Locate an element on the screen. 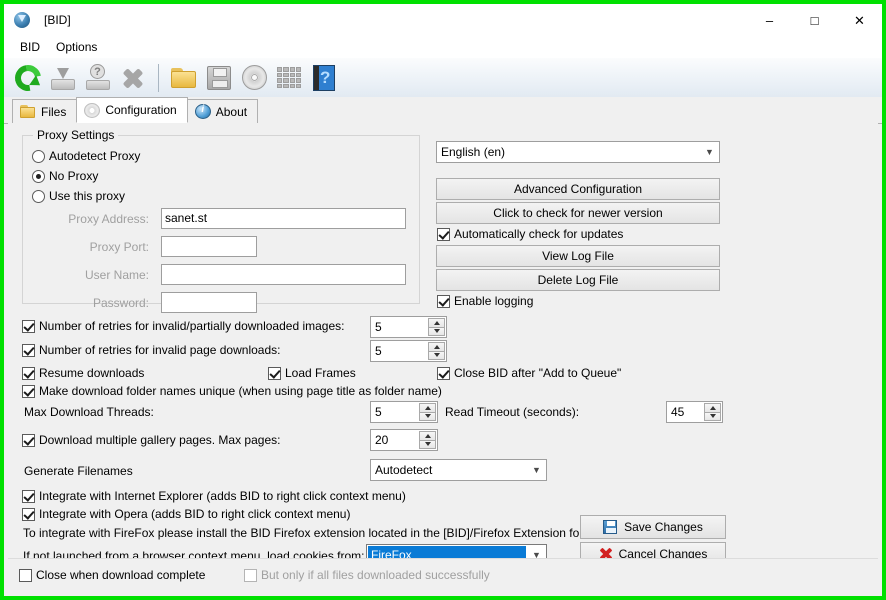 The image size is (886, 600). close-after-queue-checkbox: Close BID after "Add to Queue" is located at coordinates (529, 373).